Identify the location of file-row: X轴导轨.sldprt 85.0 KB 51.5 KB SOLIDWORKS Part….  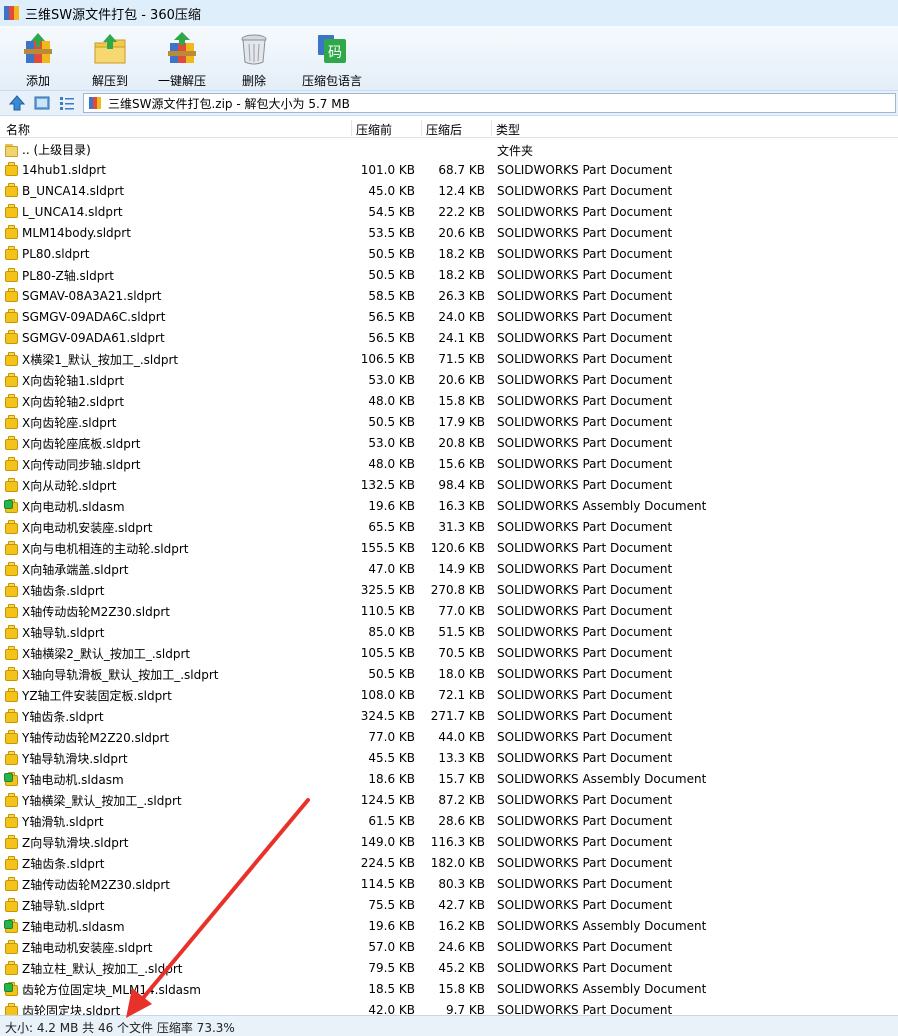
(449, 632).